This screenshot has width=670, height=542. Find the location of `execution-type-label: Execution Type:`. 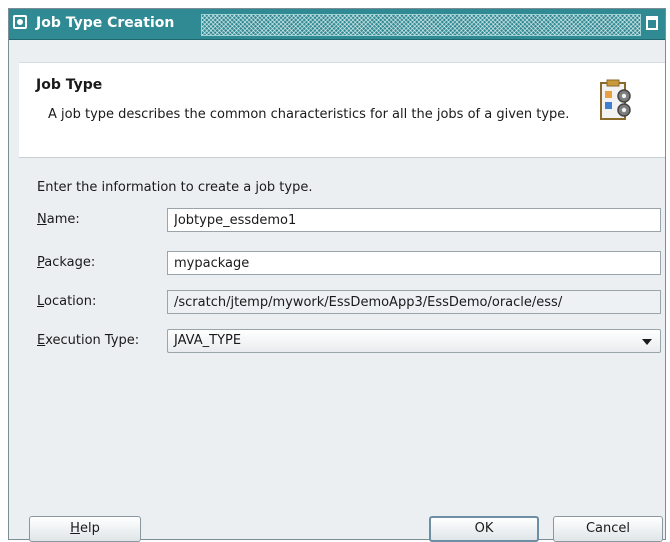

execution-type-label: Execution Type: is located at coordinates (88, 340).